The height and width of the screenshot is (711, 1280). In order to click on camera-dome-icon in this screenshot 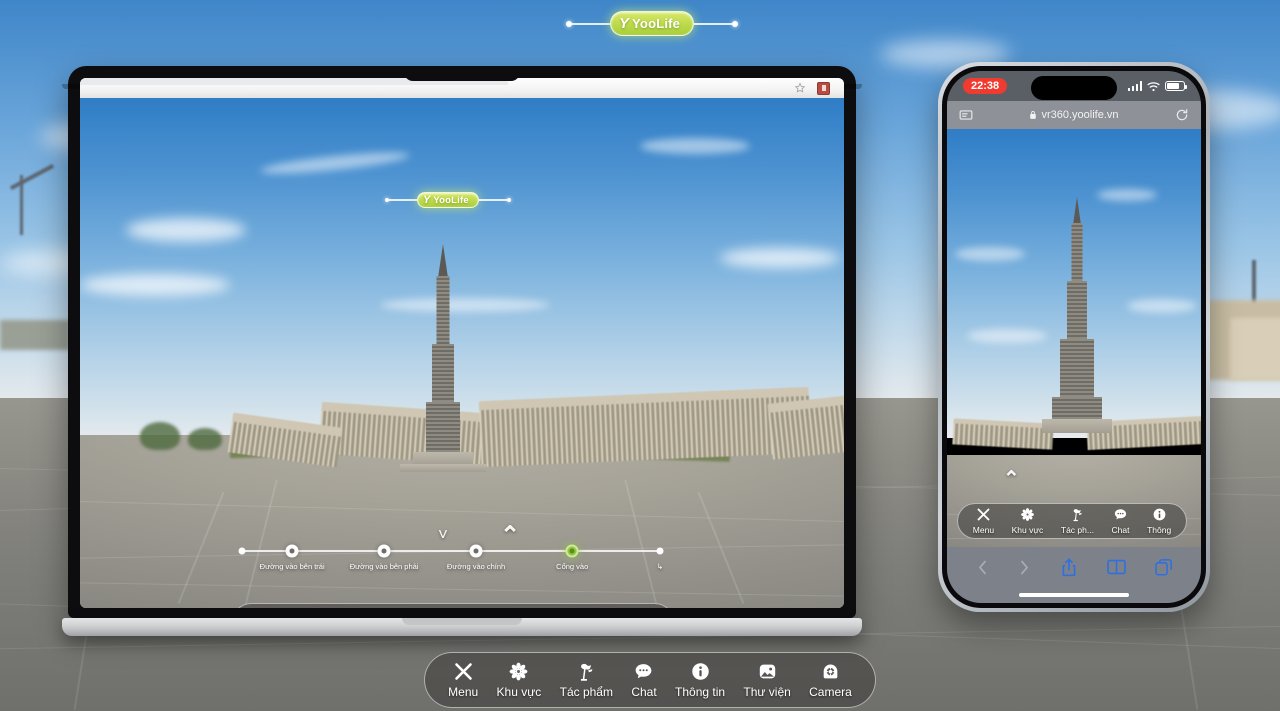, I will do `click(830, 671)`.